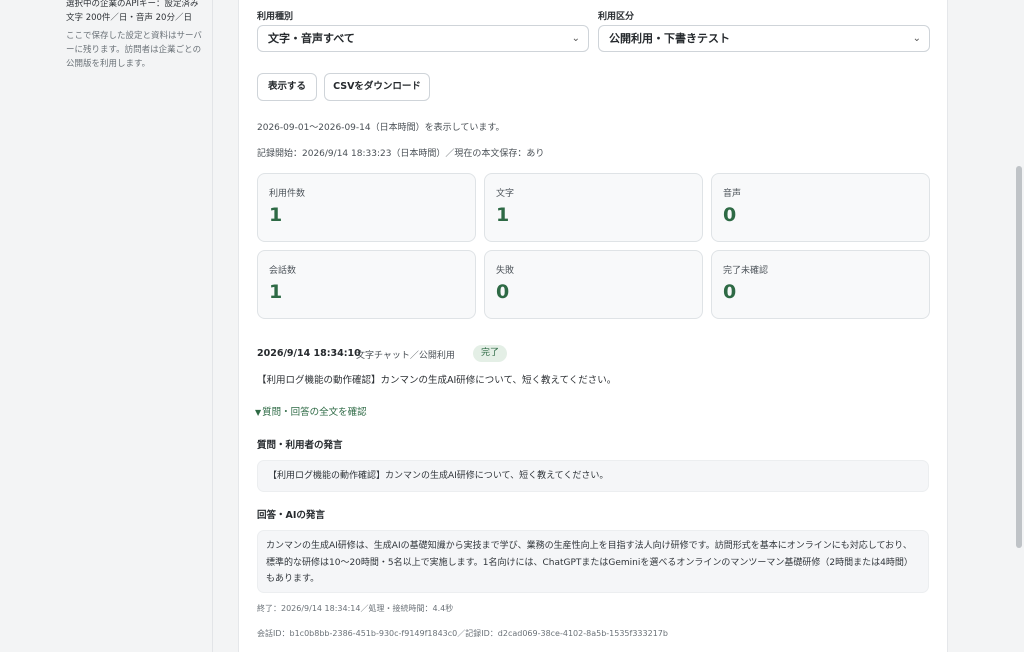  What do you see at coordinates (300, 445) in the screenshot?
I see `question-heading: 質問・利用者の発言` at bounding box center [300, 445].